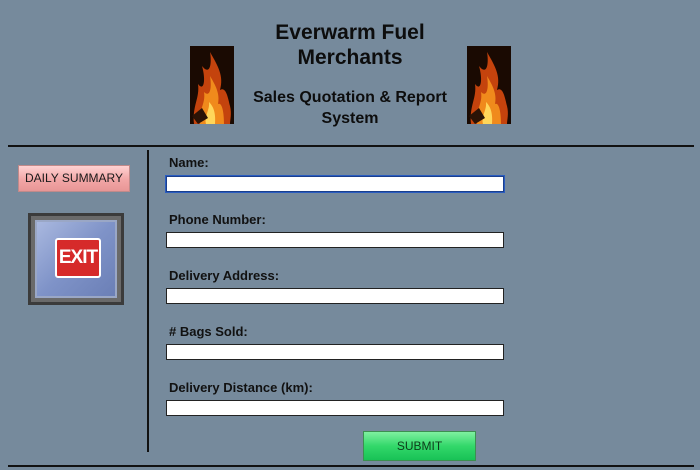  Describe the element at coordinates (335, 240) in the screenshot. I see `phone-number-input` at that location.